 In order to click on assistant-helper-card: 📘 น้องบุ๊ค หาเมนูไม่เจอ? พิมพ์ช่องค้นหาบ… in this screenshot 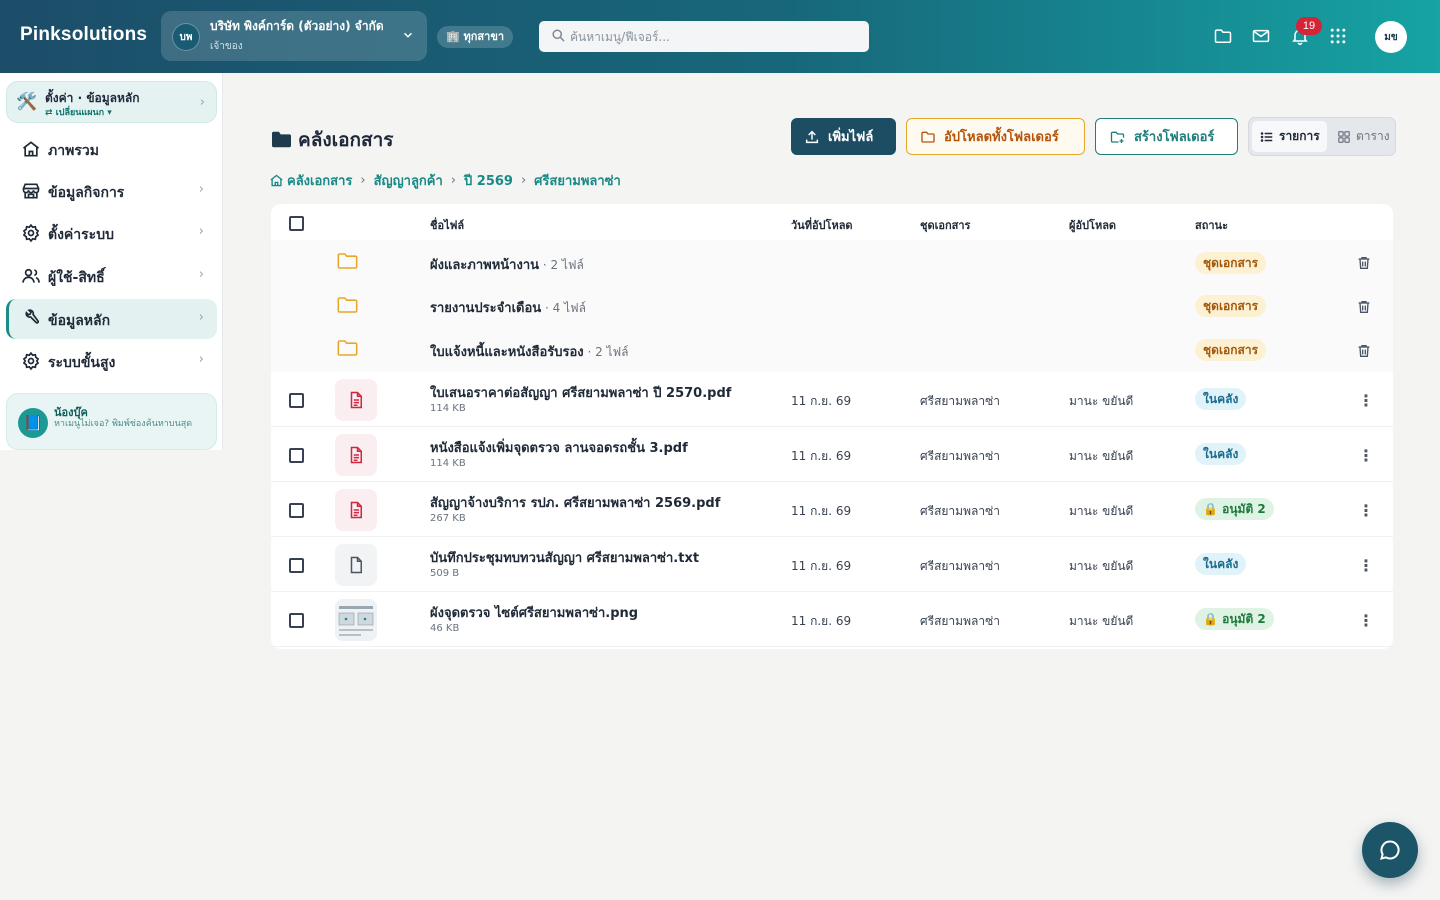, I will do `click(111, 421)`.